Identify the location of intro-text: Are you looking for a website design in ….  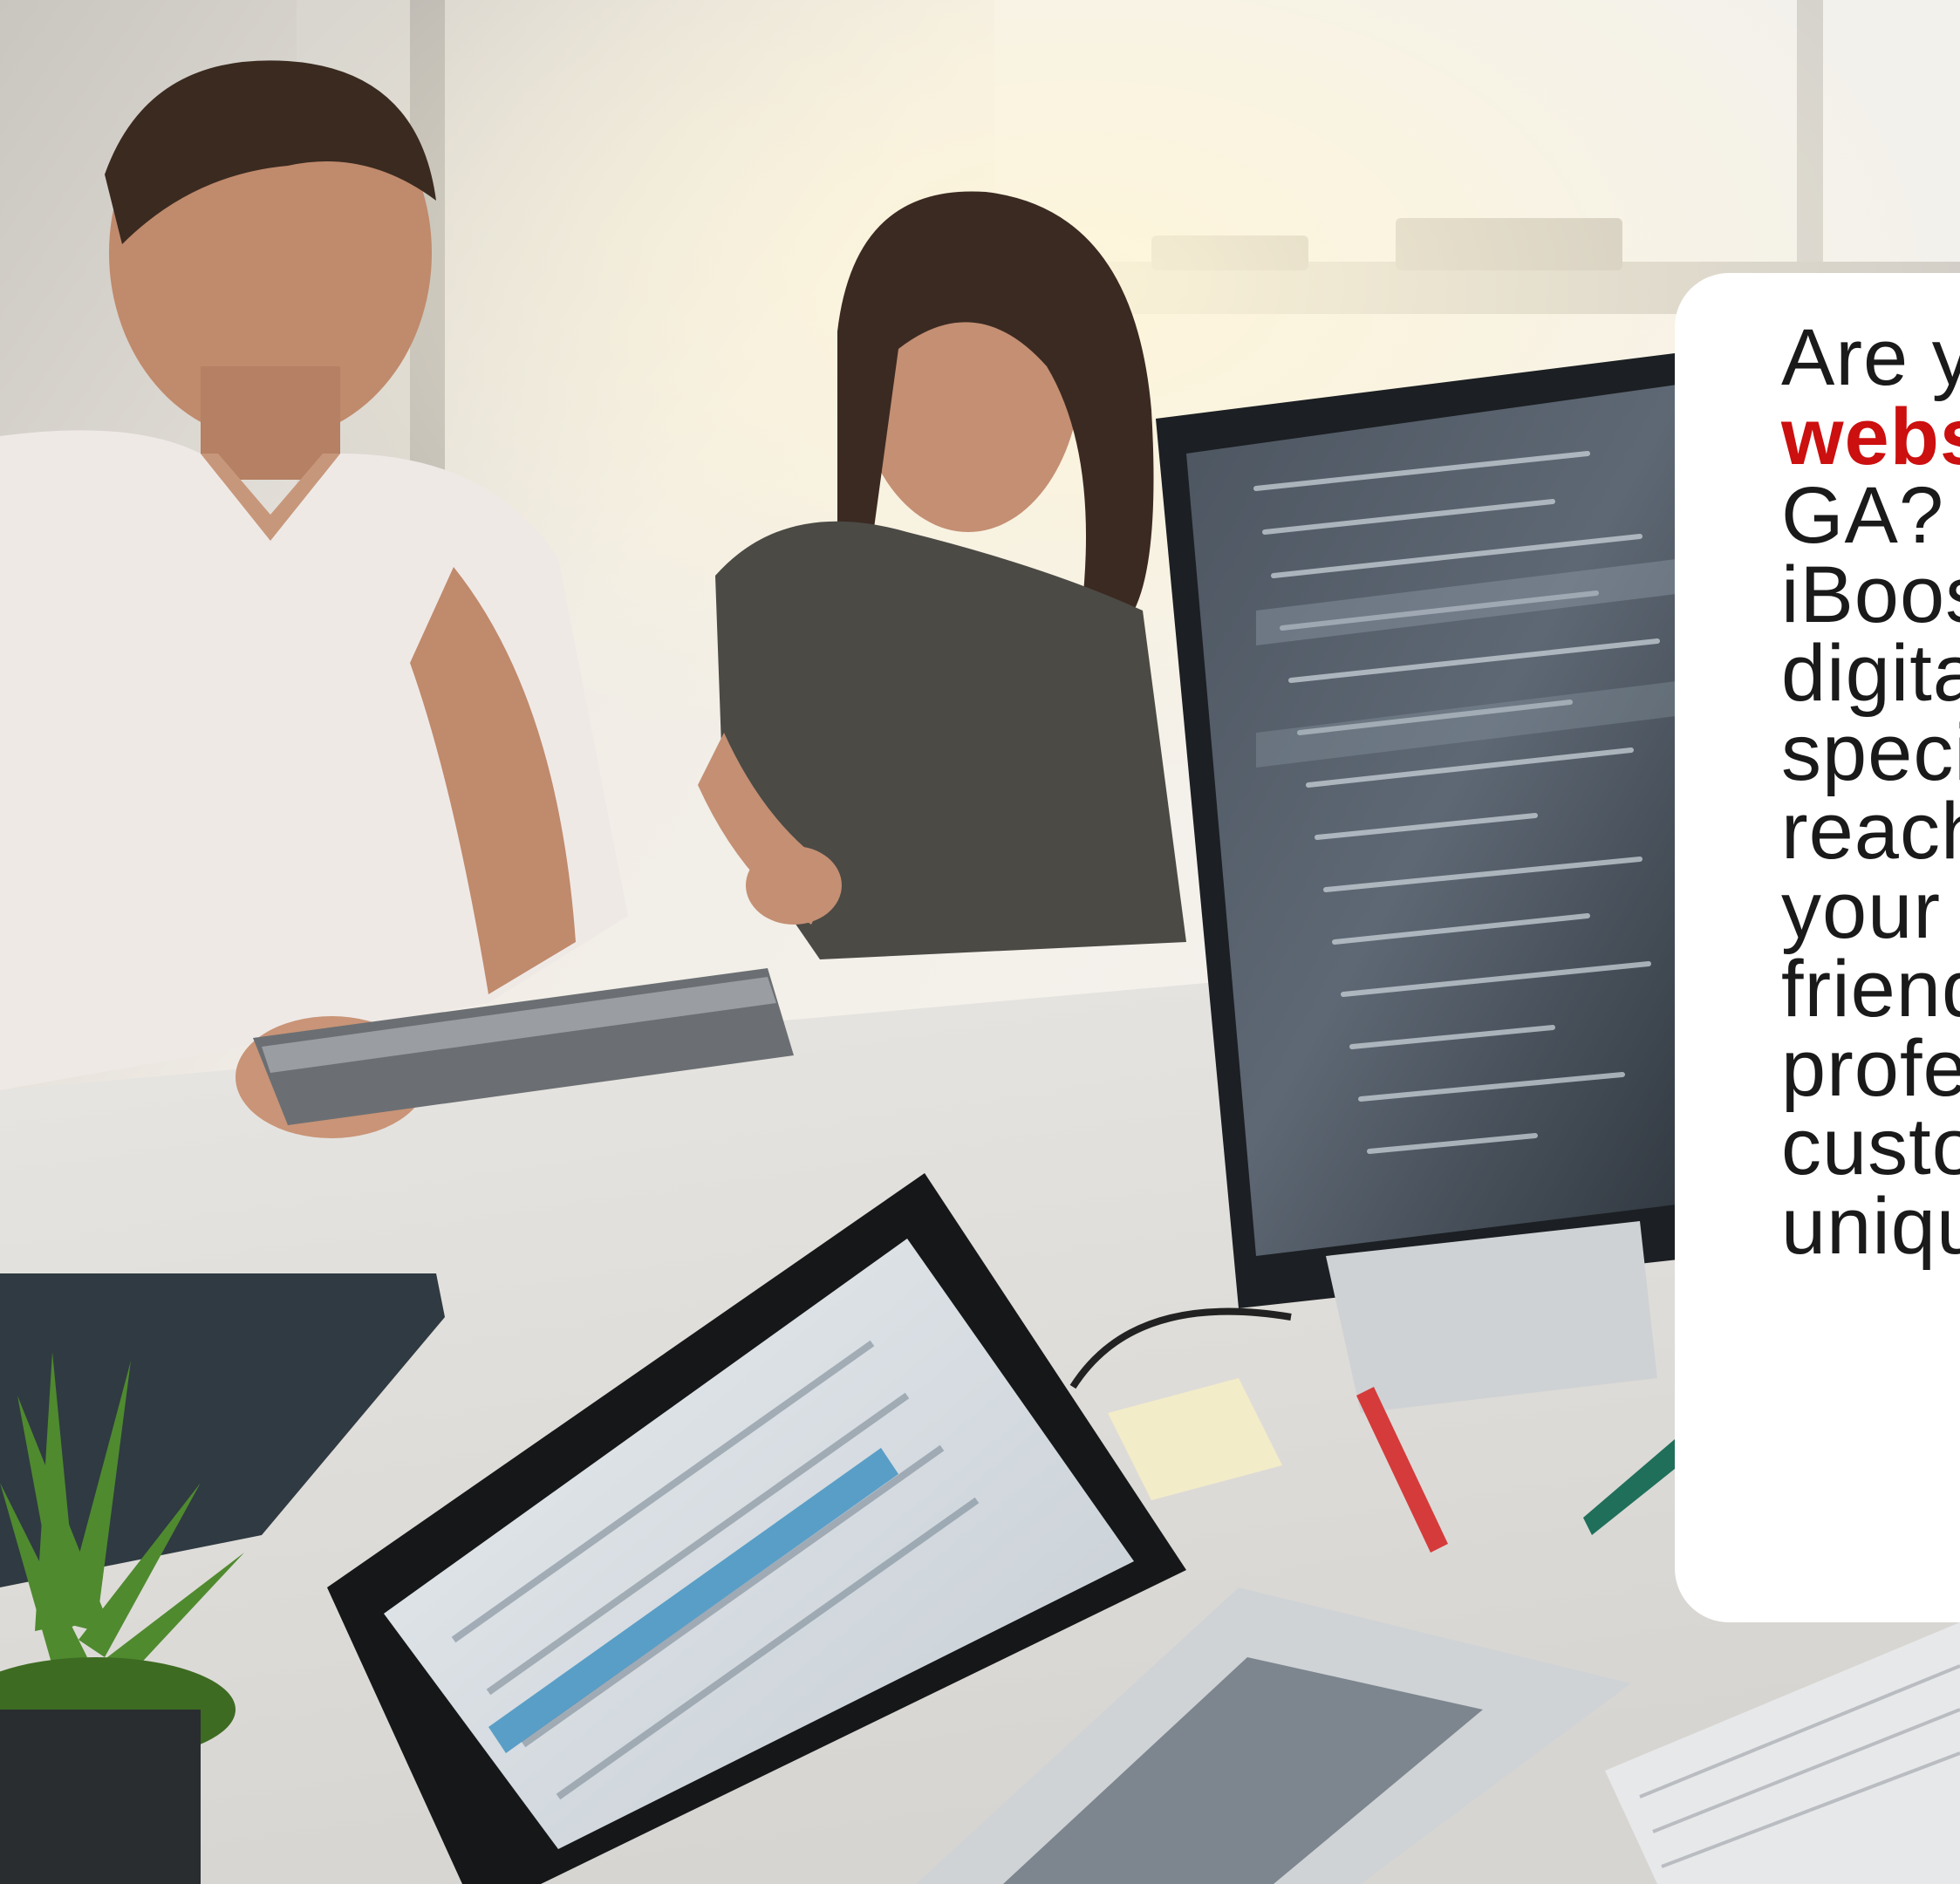
(1870, 792).